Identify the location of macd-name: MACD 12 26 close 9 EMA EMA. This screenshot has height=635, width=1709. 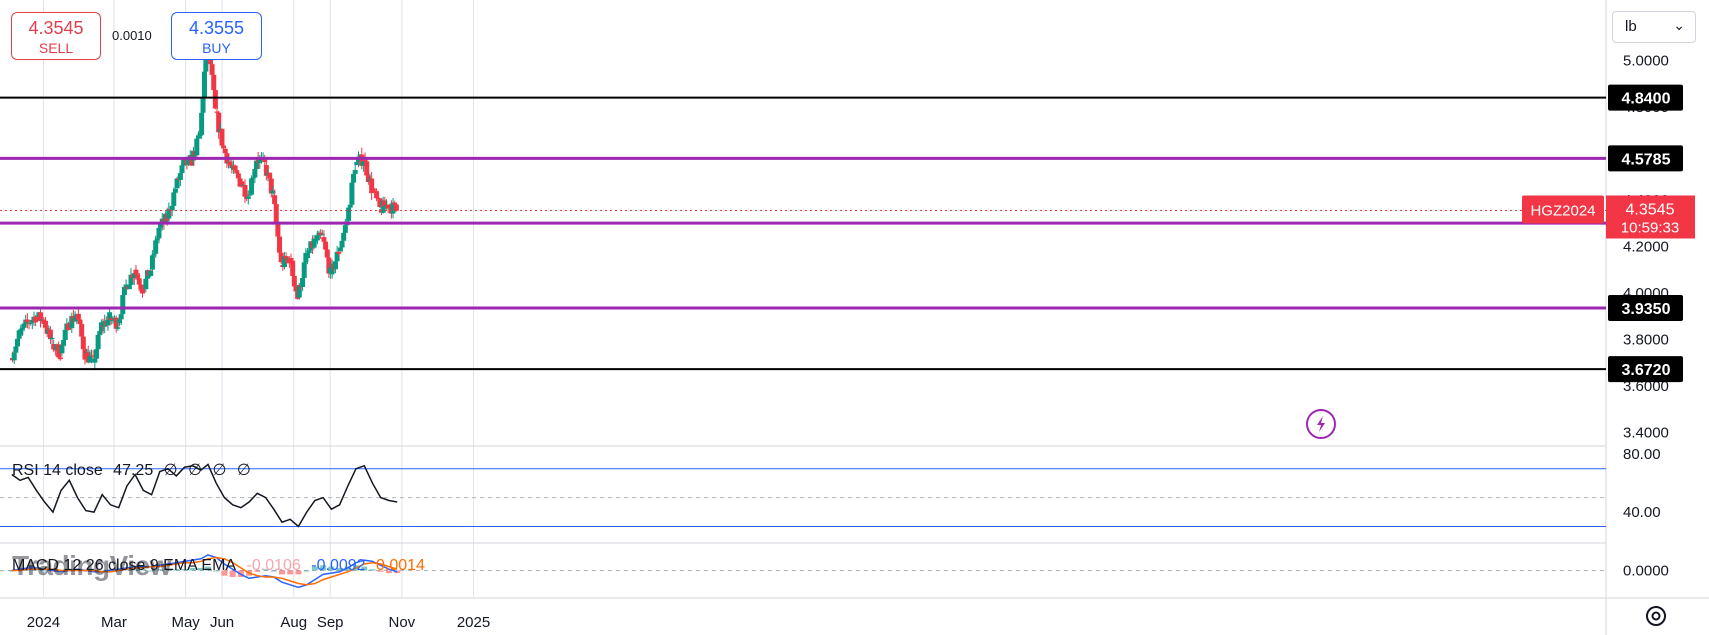
(124, 565).